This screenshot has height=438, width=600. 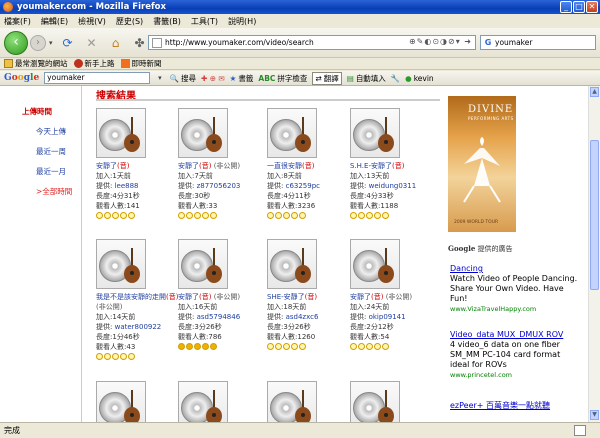 What do you see at coordinates (579, 7) in the screenshot?
I see `maximize-button: □` at bounding box center [579, 7].